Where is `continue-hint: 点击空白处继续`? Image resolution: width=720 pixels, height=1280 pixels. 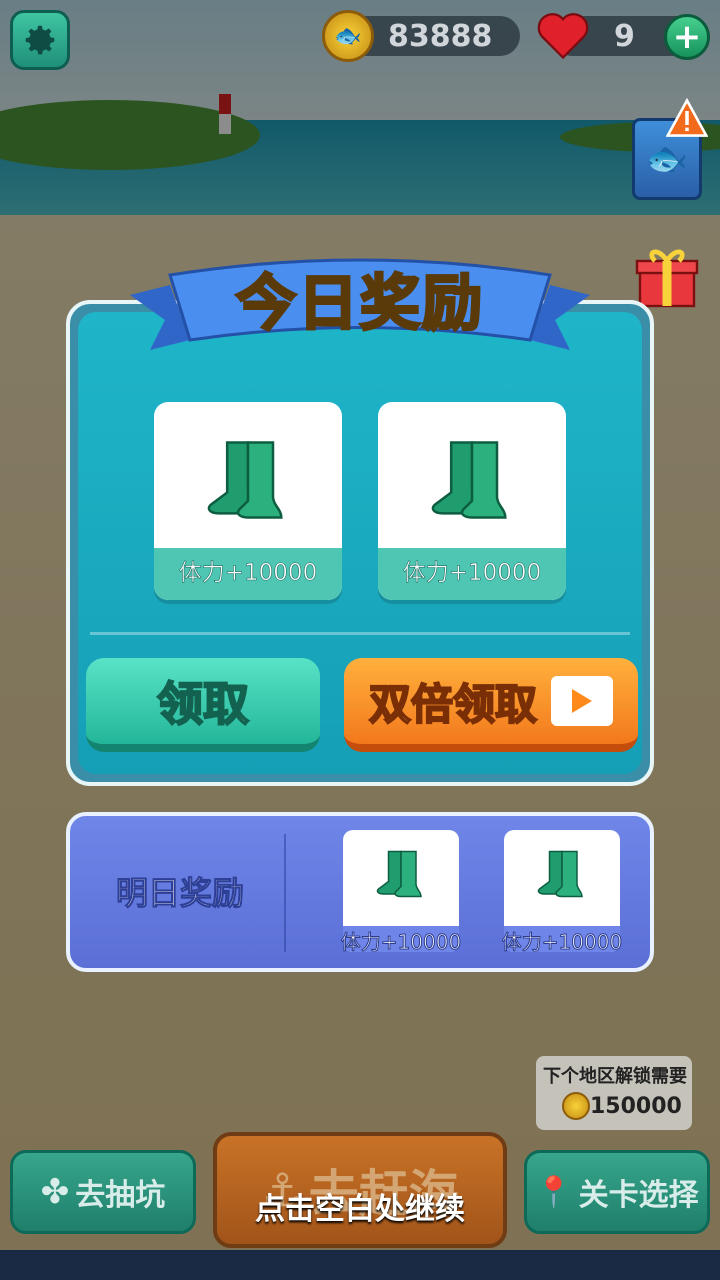
continue-hint: 点击空白处继续 is located at coordinates (360, 1209).